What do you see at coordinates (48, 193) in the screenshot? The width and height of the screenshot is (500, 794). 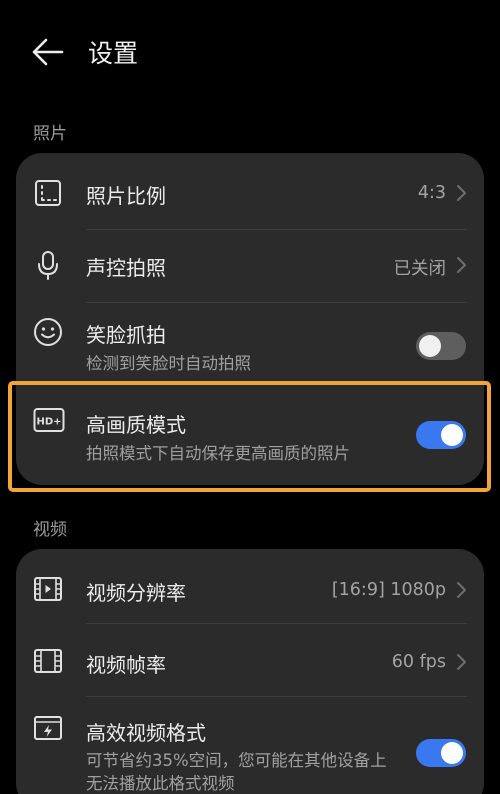 I see `aspect-ratio-icon` at bounding box center [48, 193].